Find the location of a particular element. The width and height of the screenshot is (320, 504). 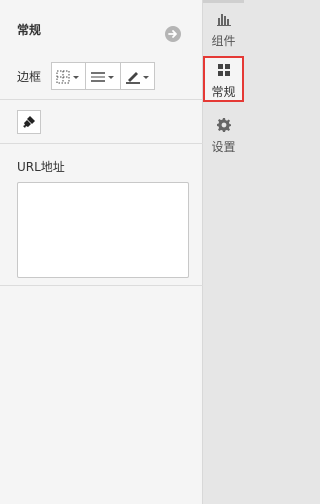

border-style-dropdown is located at coordinates (103, 76).